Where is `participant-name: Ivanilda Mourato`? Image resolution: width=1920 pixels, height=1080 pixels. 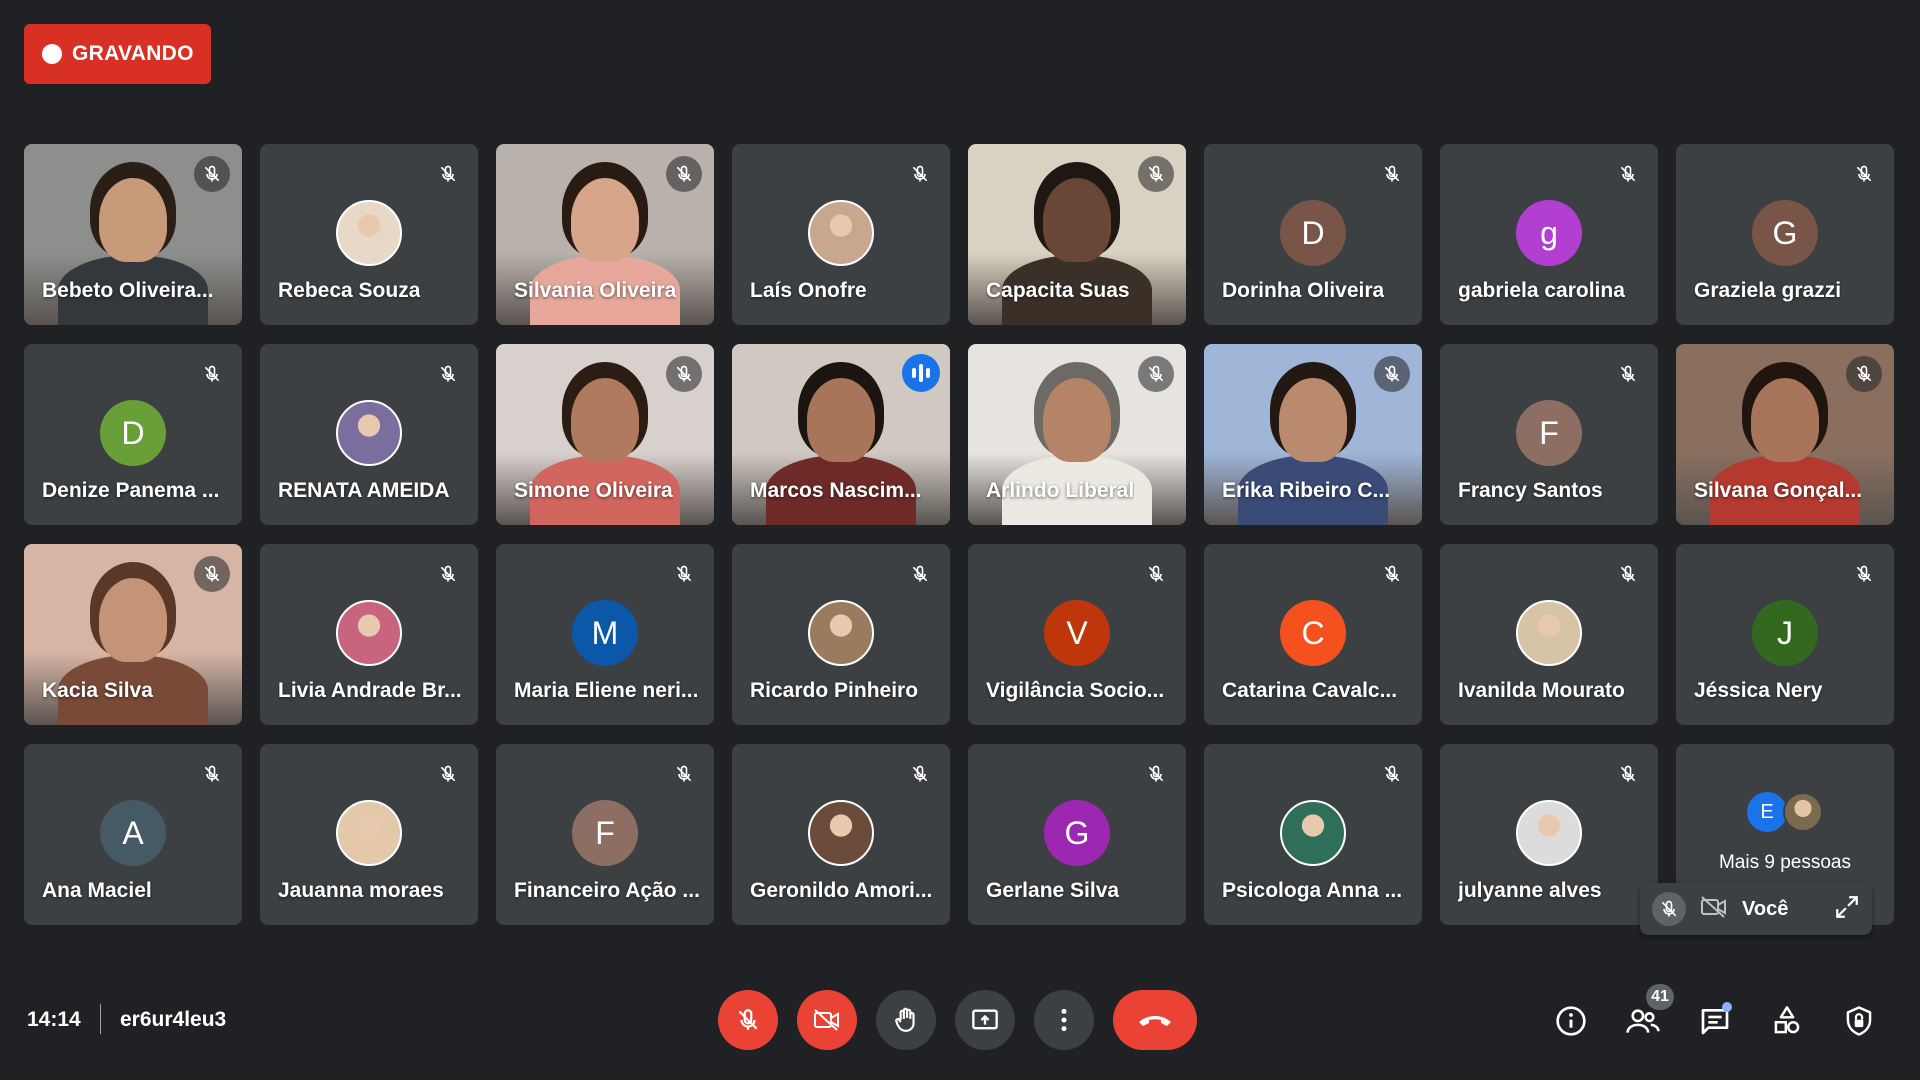 participant-name: Ivanilda Mourato is located at coordinates (1541, 690).